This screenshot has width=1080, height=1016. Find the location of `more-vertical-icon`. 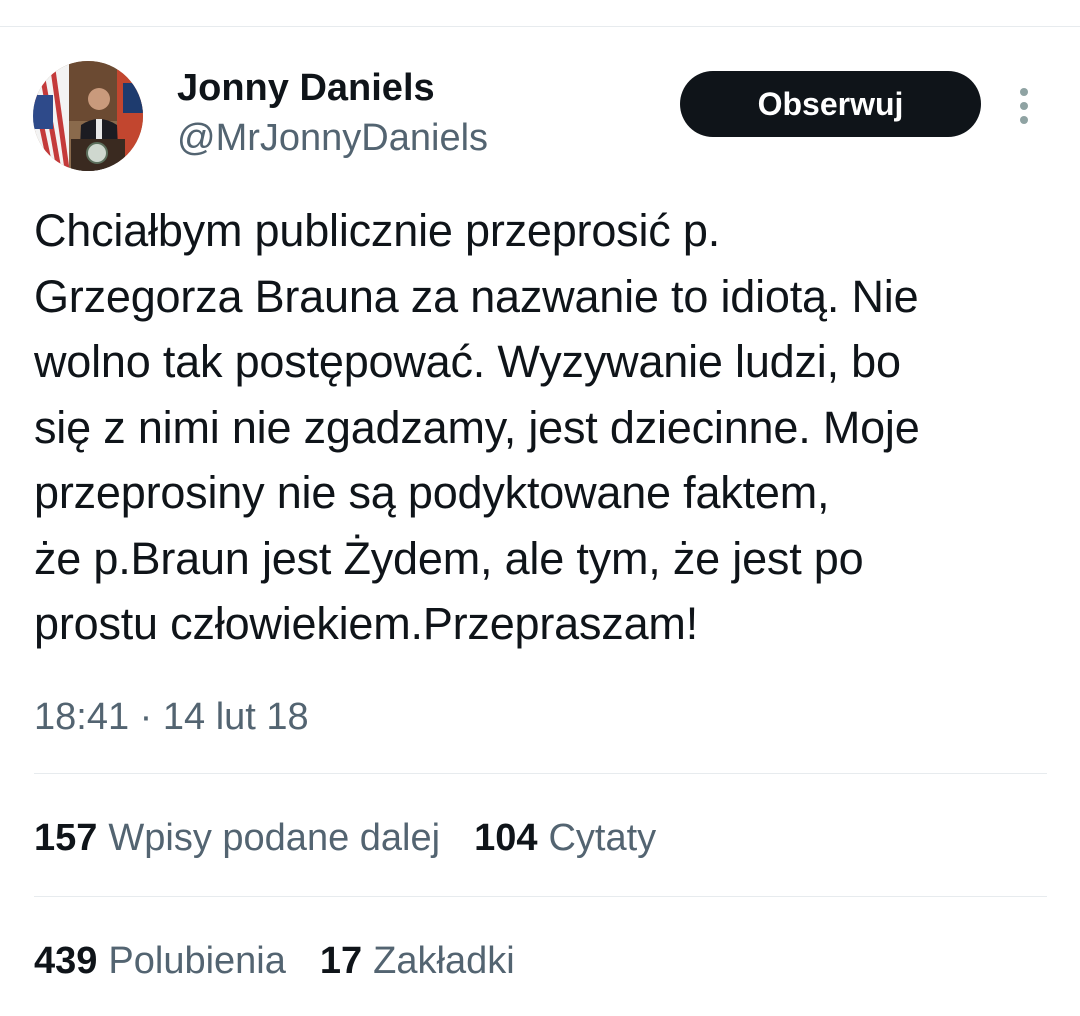

more-vertical-icon is located at coordinates (1024, 106).